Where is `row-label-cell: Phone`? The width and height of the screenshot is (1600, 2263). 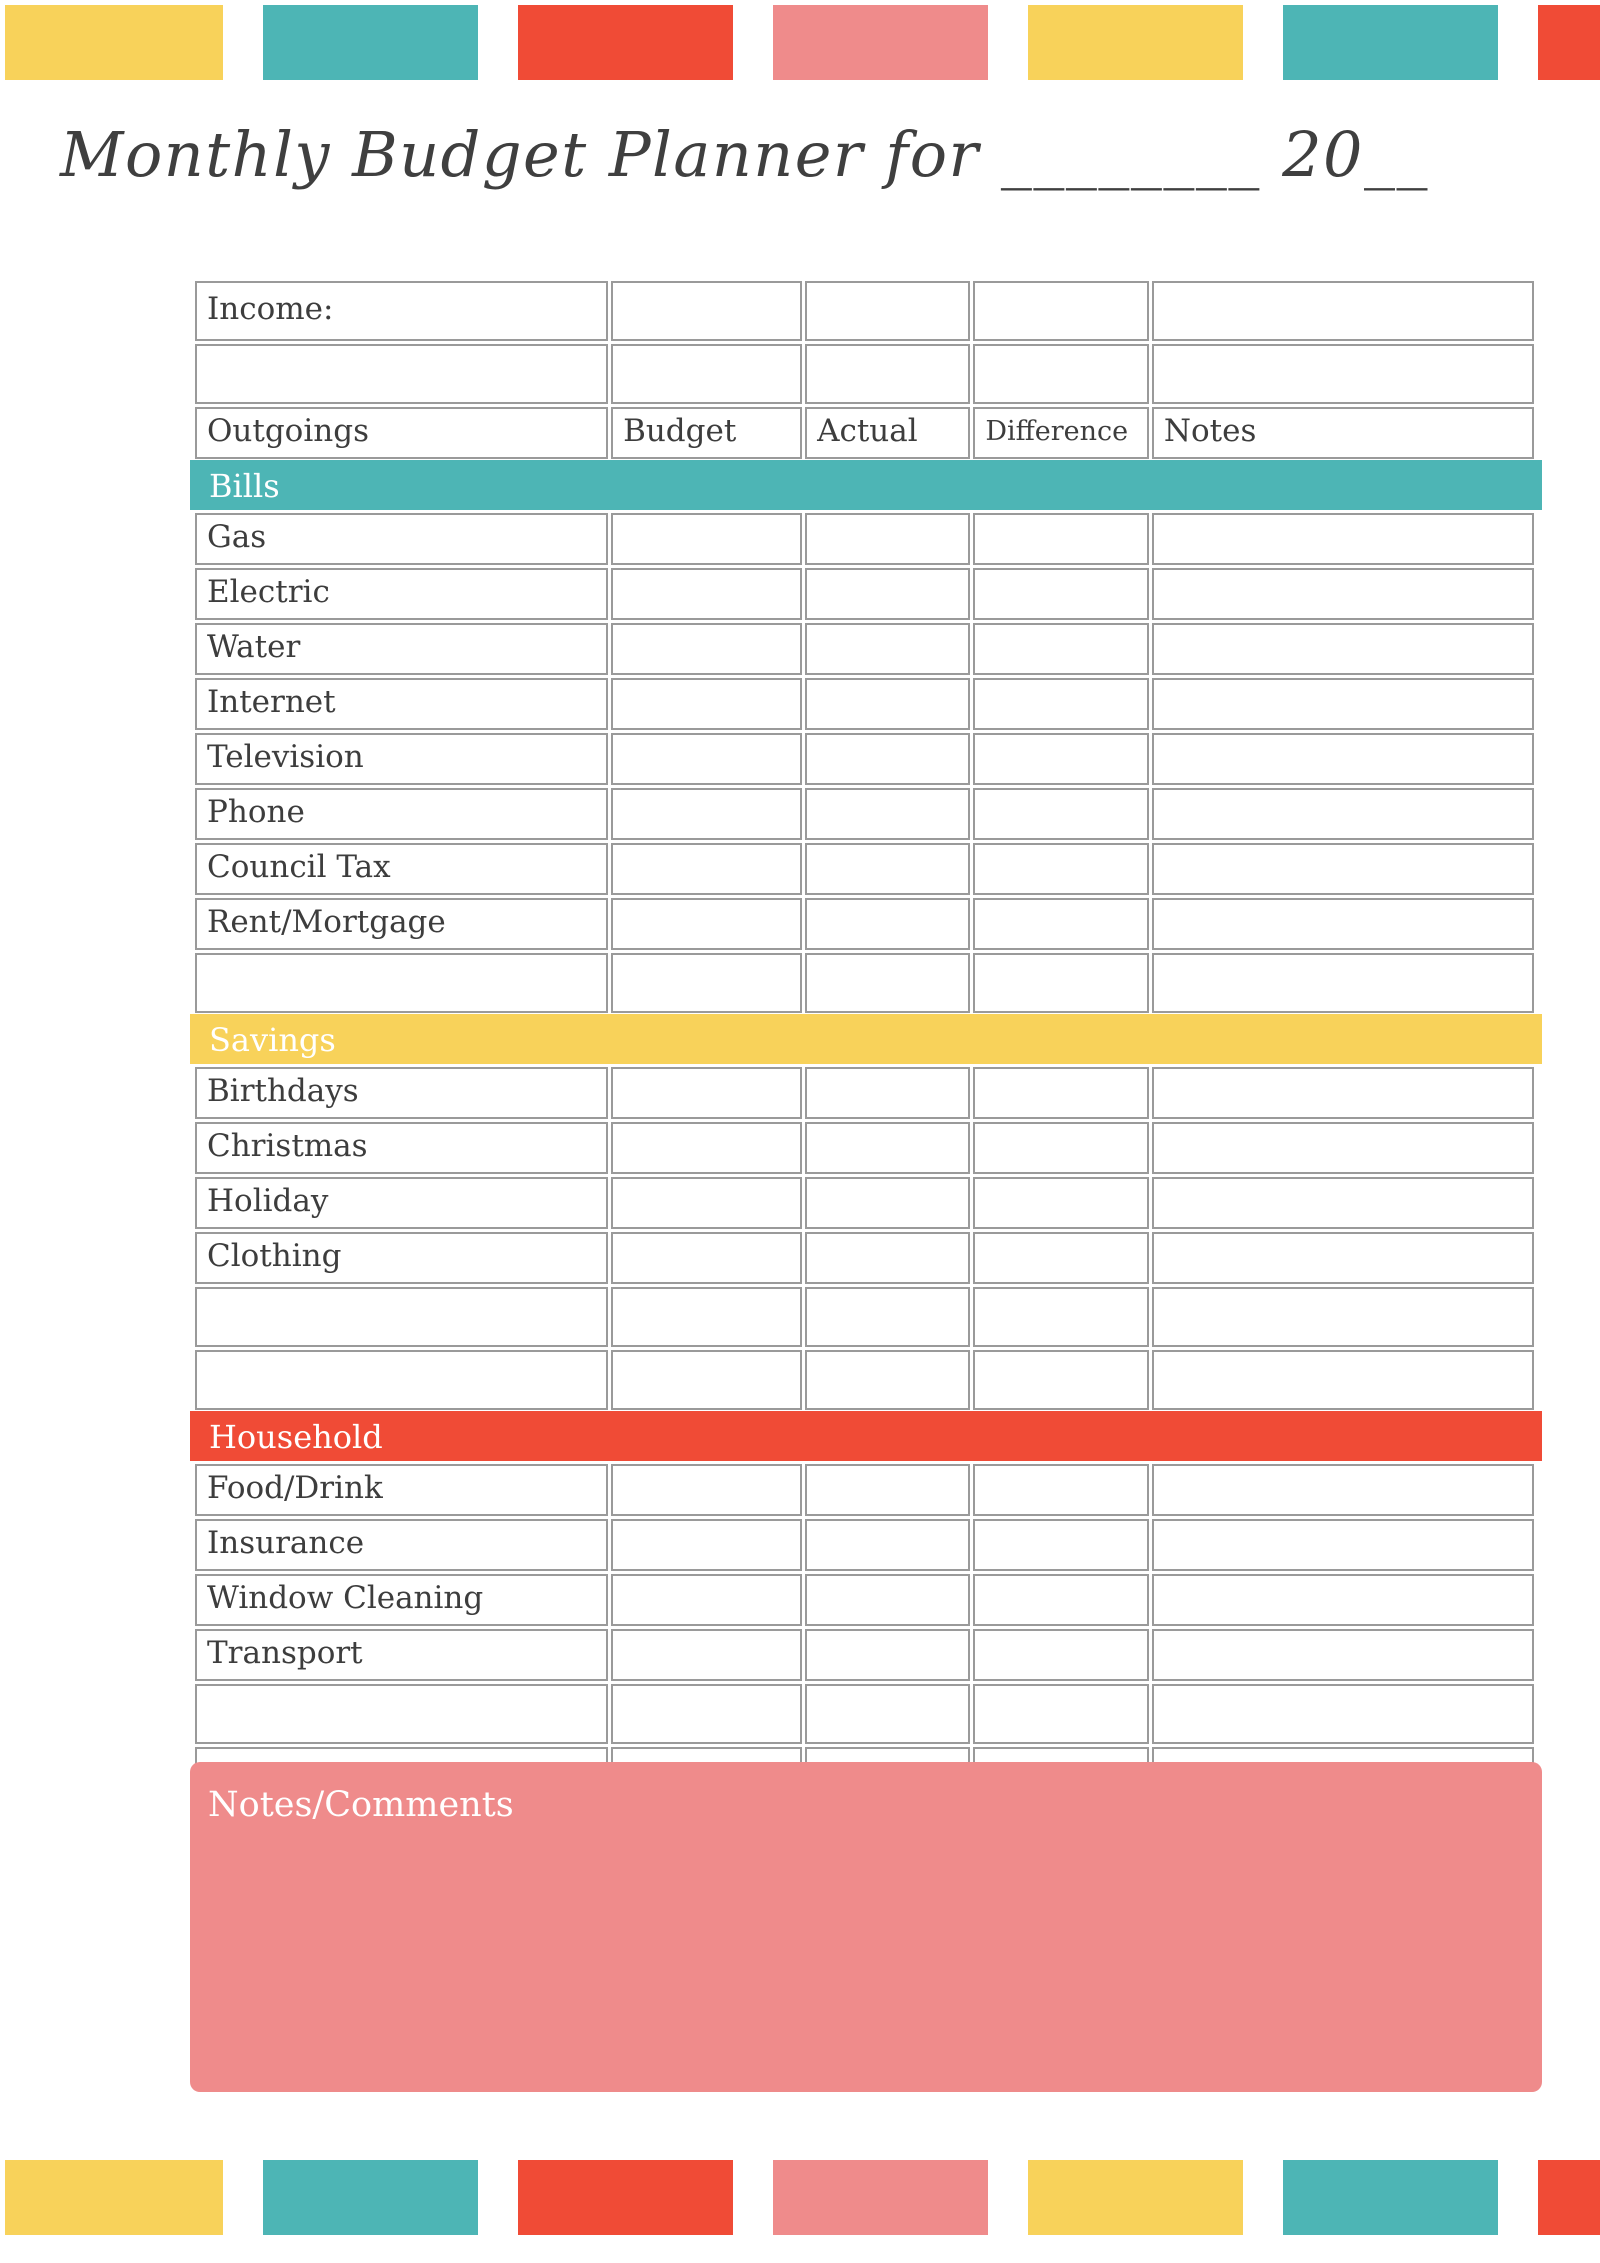
row-label-cell: Phone is located at coordinates (402, 814).